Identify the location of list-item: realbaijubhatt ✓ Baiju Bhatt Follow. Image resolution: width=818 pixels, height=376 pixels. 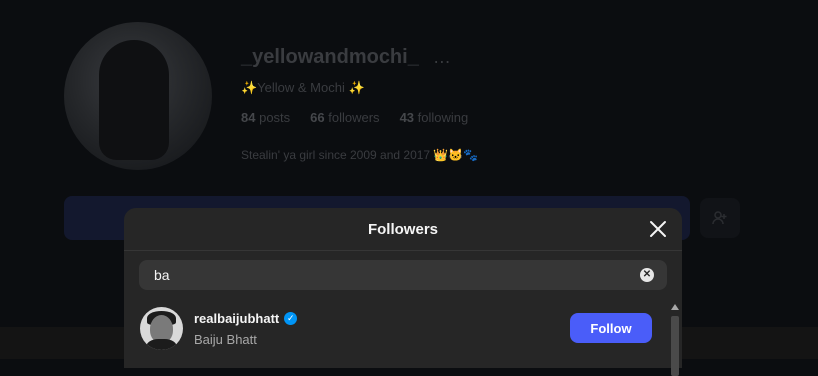
(403, 329).